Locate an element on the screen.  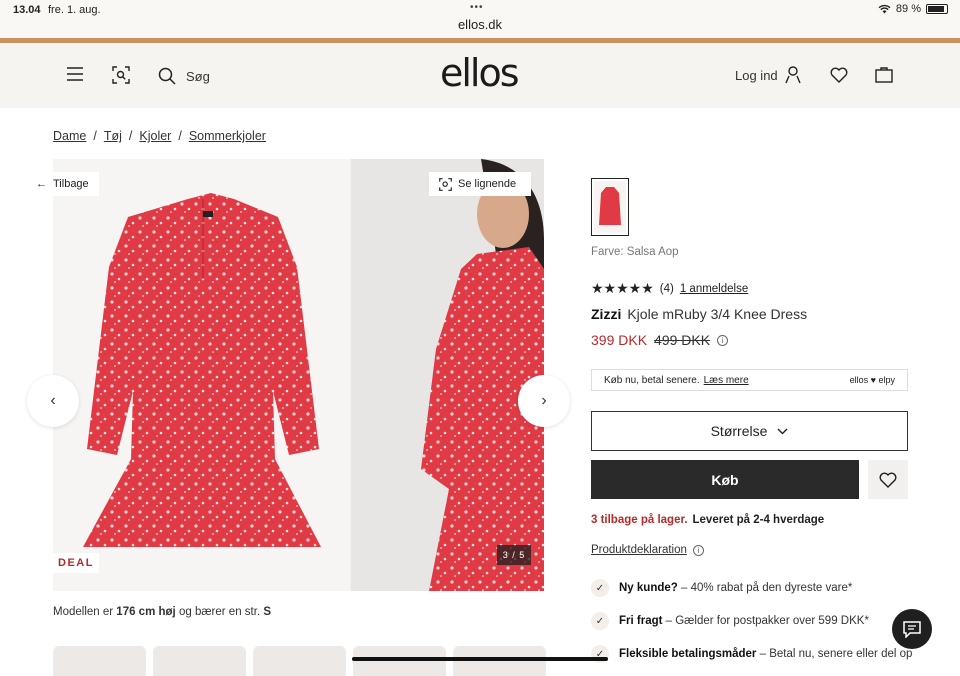
pay-later-text: Køb nu, betal senere. is located at coordinates (652, 380).